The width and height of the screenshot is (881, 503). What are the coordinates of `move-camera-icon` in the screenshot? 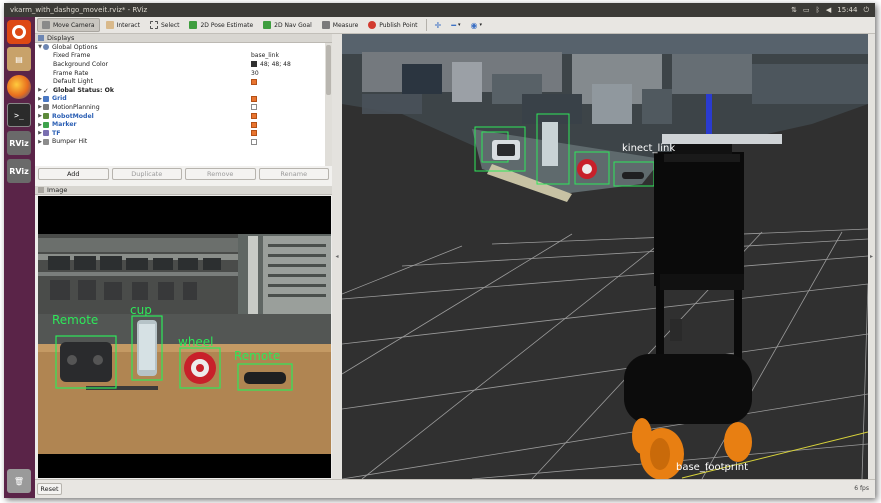 It's located at (46, 25).